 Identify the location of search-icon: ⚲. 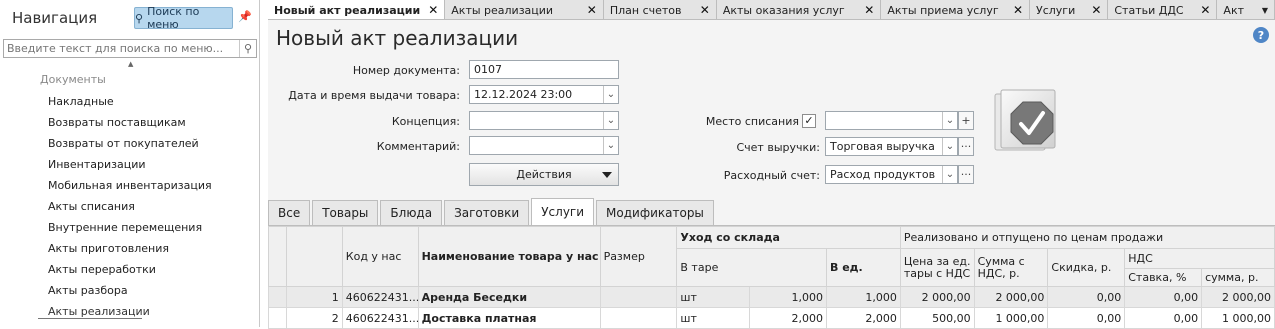
(247, 48).